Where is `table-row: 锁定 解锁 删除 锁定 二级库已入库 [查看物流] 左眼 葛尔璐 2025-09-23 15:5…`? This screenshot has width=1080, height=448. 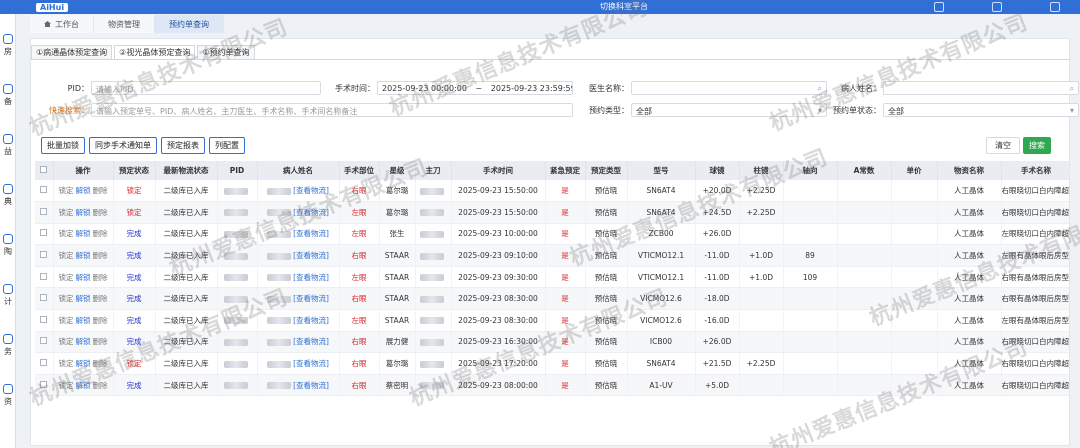 table-row: 锁定 解锁 删除 锁定 二级库已入库 [查看物流] 左眼 葛尔璐 2025-09-23 15:5… is located at coordinates (552, 212).